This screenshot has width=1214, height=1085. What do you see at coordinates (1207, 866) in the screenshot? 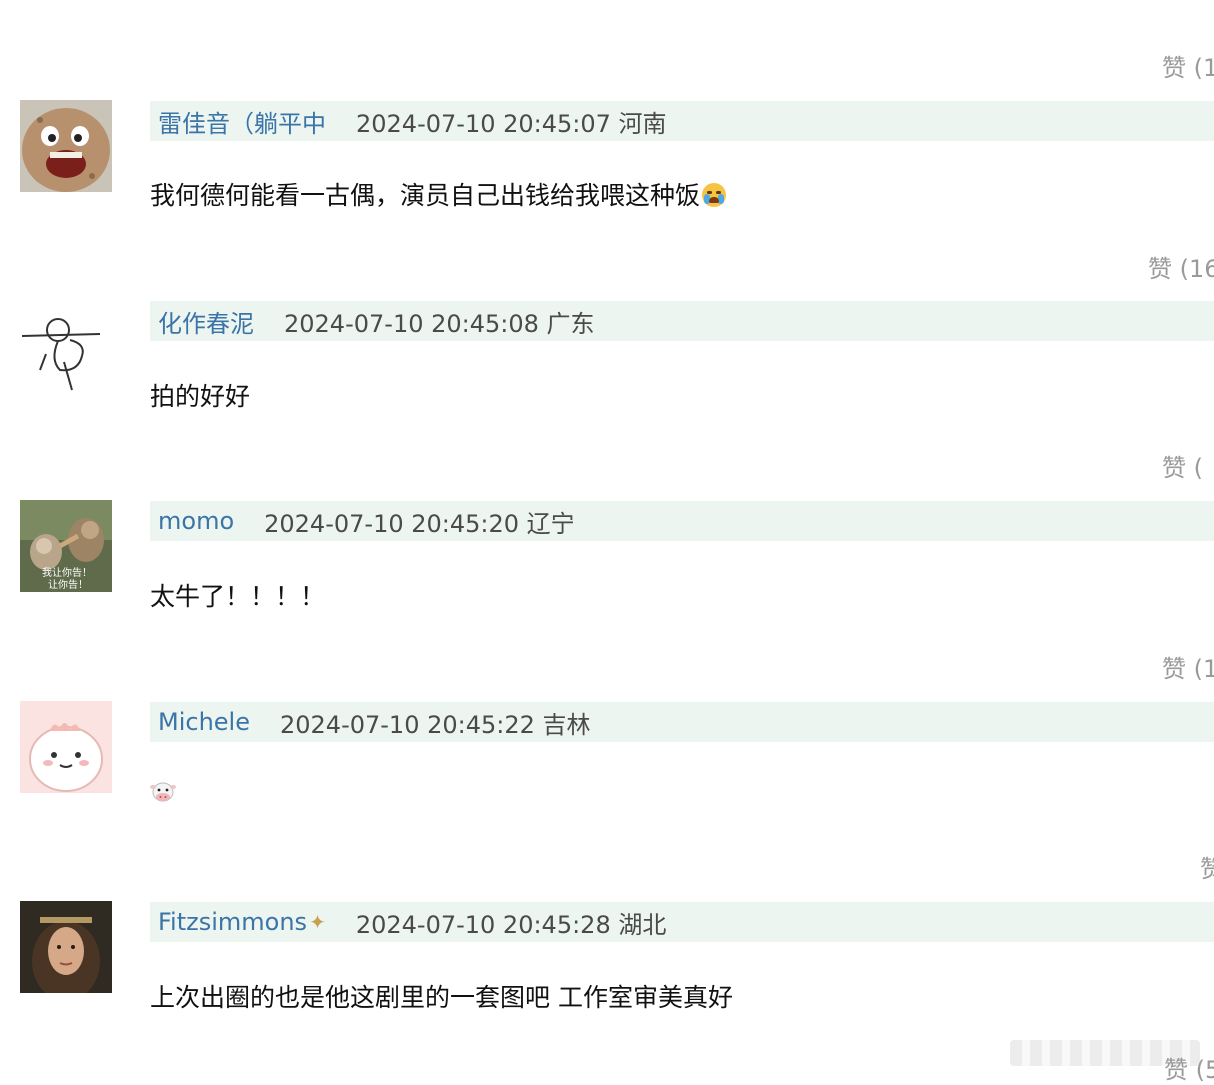
I see `like-count: 赞` at bounding box center [1207, 866].